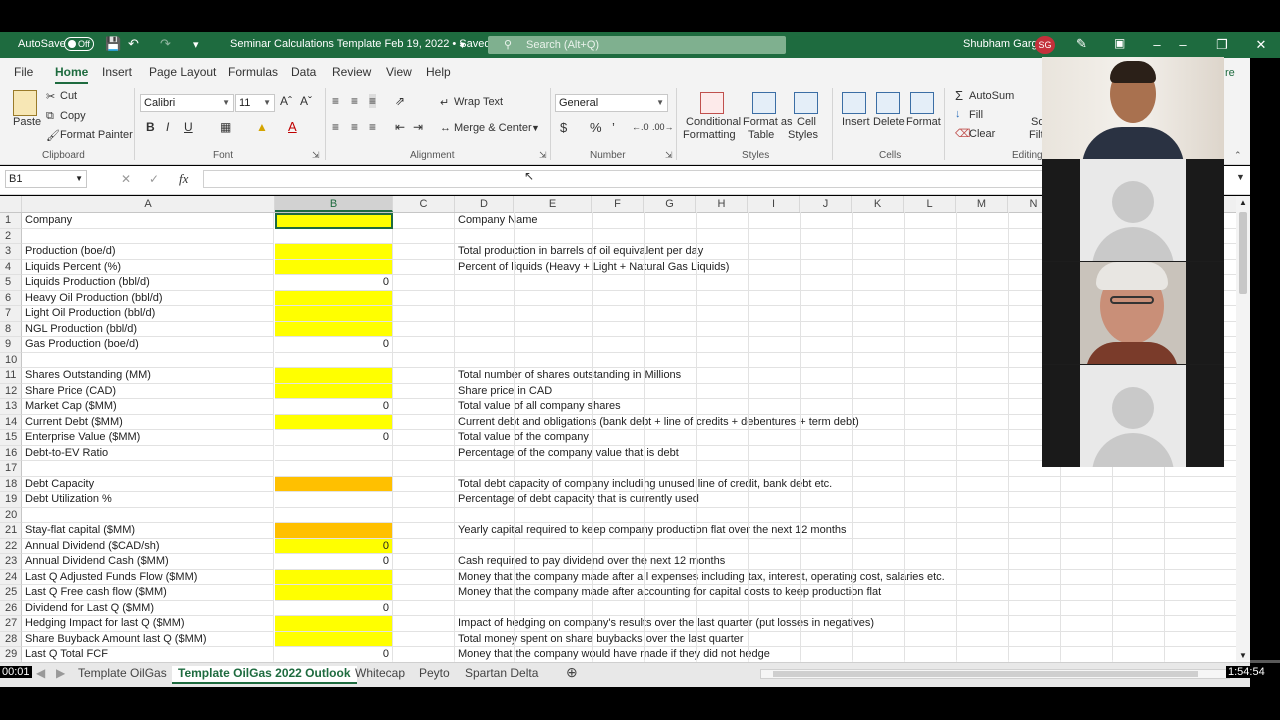 The height and width of the screenshot is (720, 1280). What do you see at coordinates (72, 74) in the screenshot?
I see `tab-home: Home` at bounding box center [72, 74].